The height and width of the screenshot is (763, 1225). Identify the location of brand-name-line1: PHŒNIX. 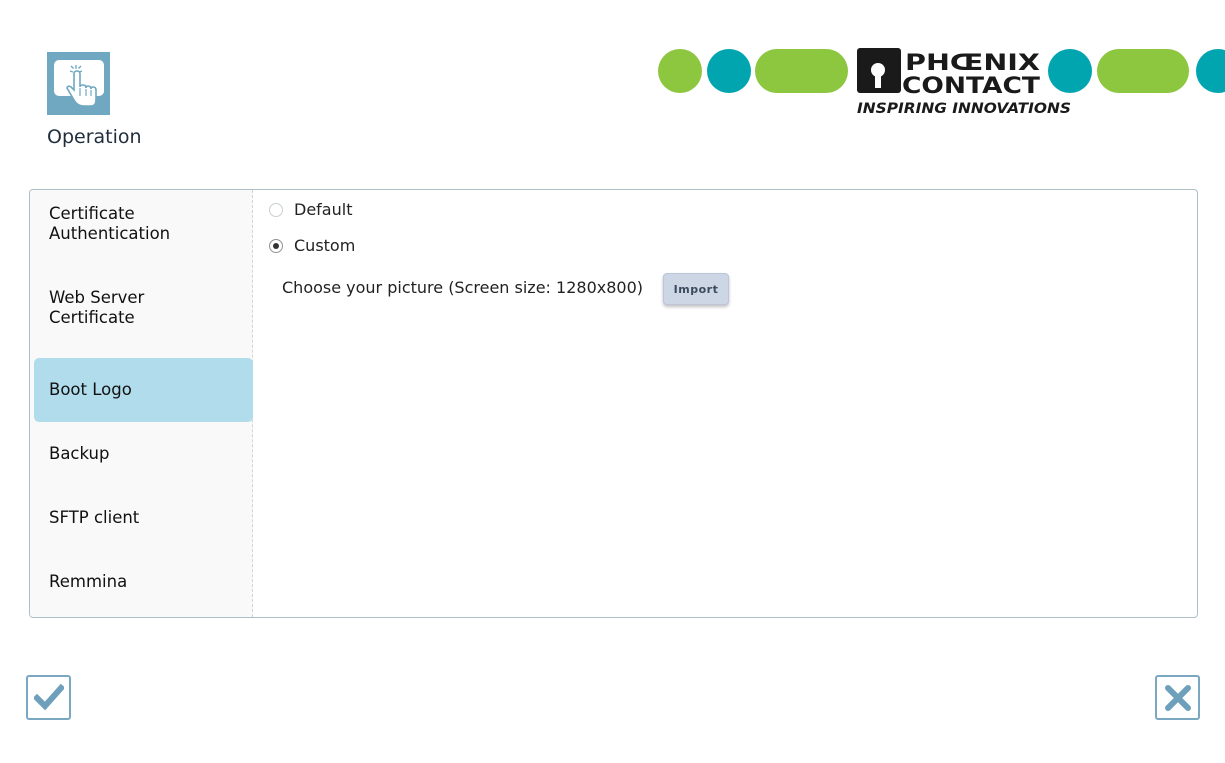
(972, 63).